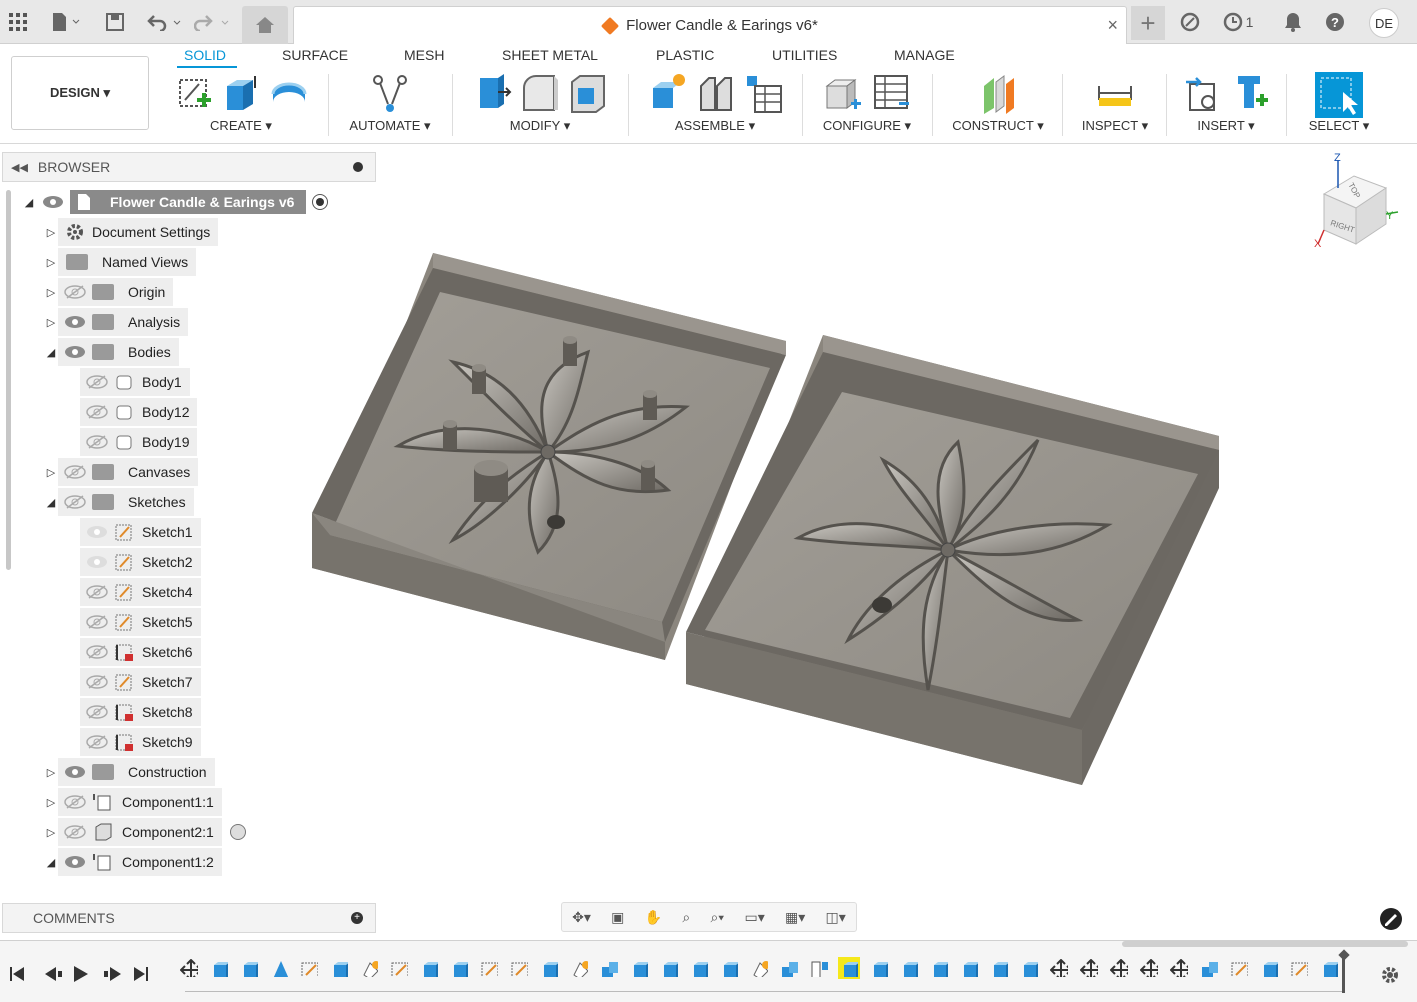 The image size is (1417, 1002). What do you see at coordinates (653, 917) in the screenshot?
I see `pan-icon: ✋` at bounding box center [653, 917].